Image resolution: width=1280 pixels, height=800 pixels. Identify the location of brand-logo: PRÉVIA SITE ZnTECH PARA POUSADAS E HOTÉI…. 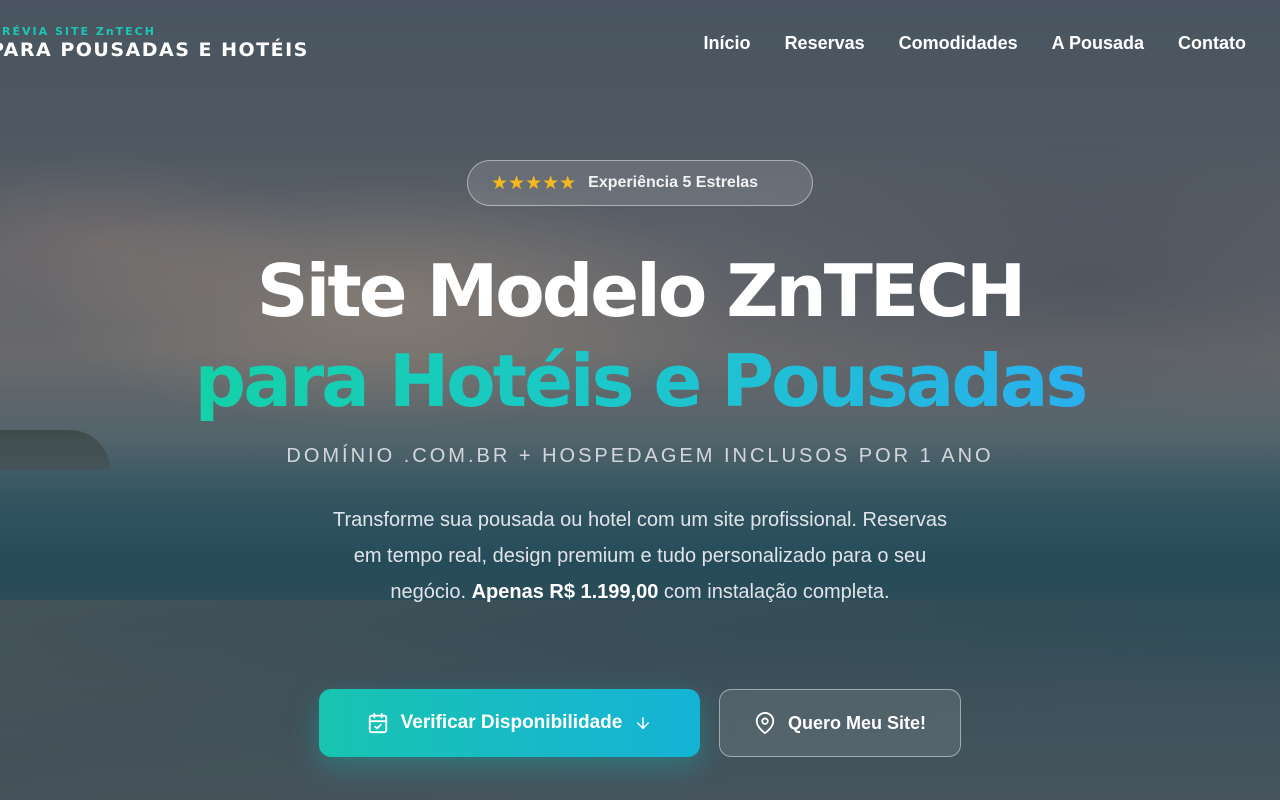
(154, 44).